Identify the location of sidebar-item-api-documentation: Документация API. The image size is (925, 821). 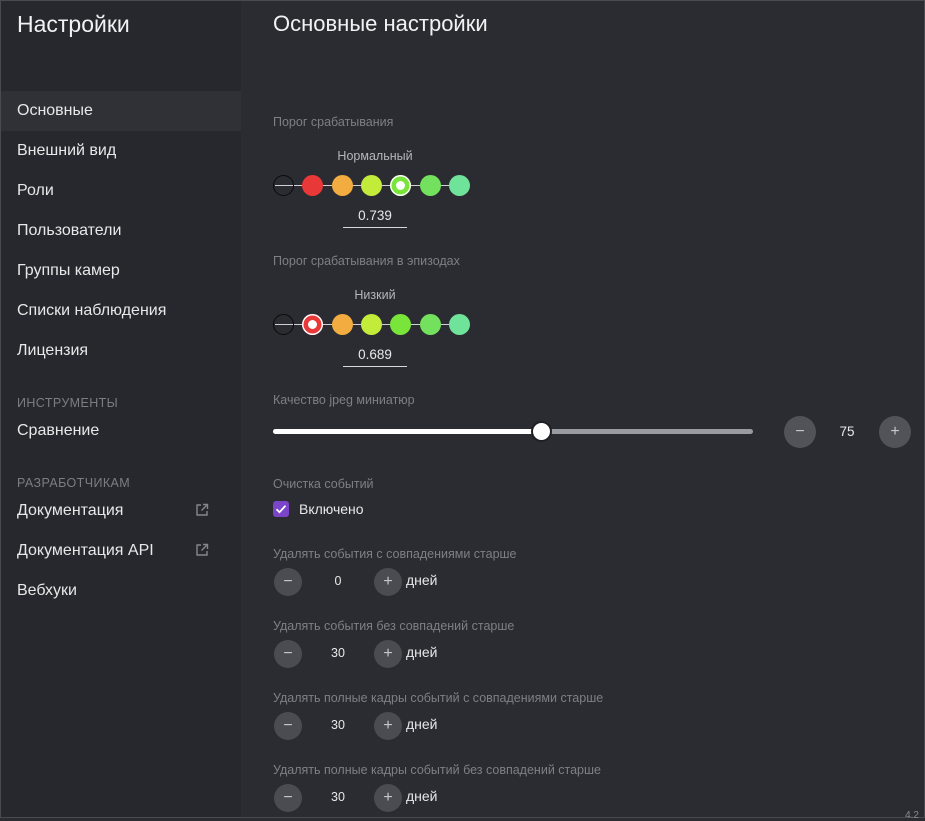
(121, 551).